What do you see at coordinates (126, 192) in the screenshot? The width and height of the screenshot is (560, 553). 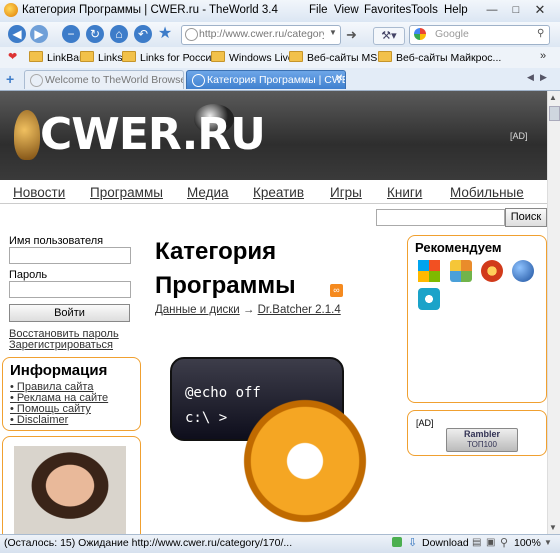 I see `nav-programs: Программы` at bounding box center [126, 192].